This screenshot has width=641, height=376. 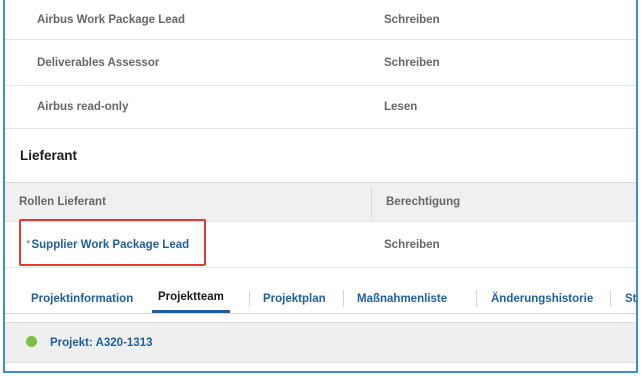 I want to click on status-dot-icon, so click(x=31, y=341).